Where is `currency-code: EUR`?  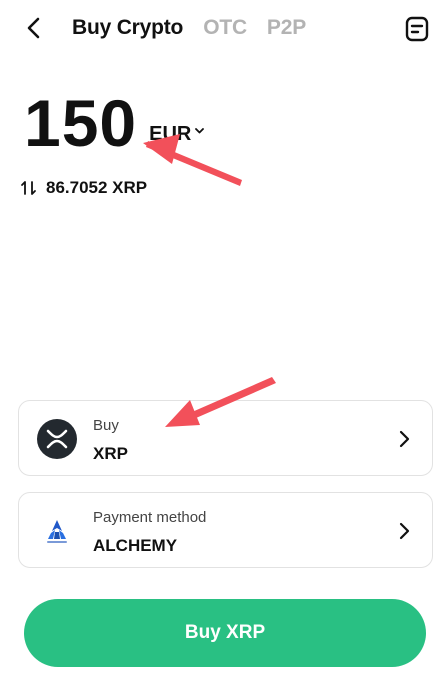 currency-code: EUR is located at coordinates (170, 134).